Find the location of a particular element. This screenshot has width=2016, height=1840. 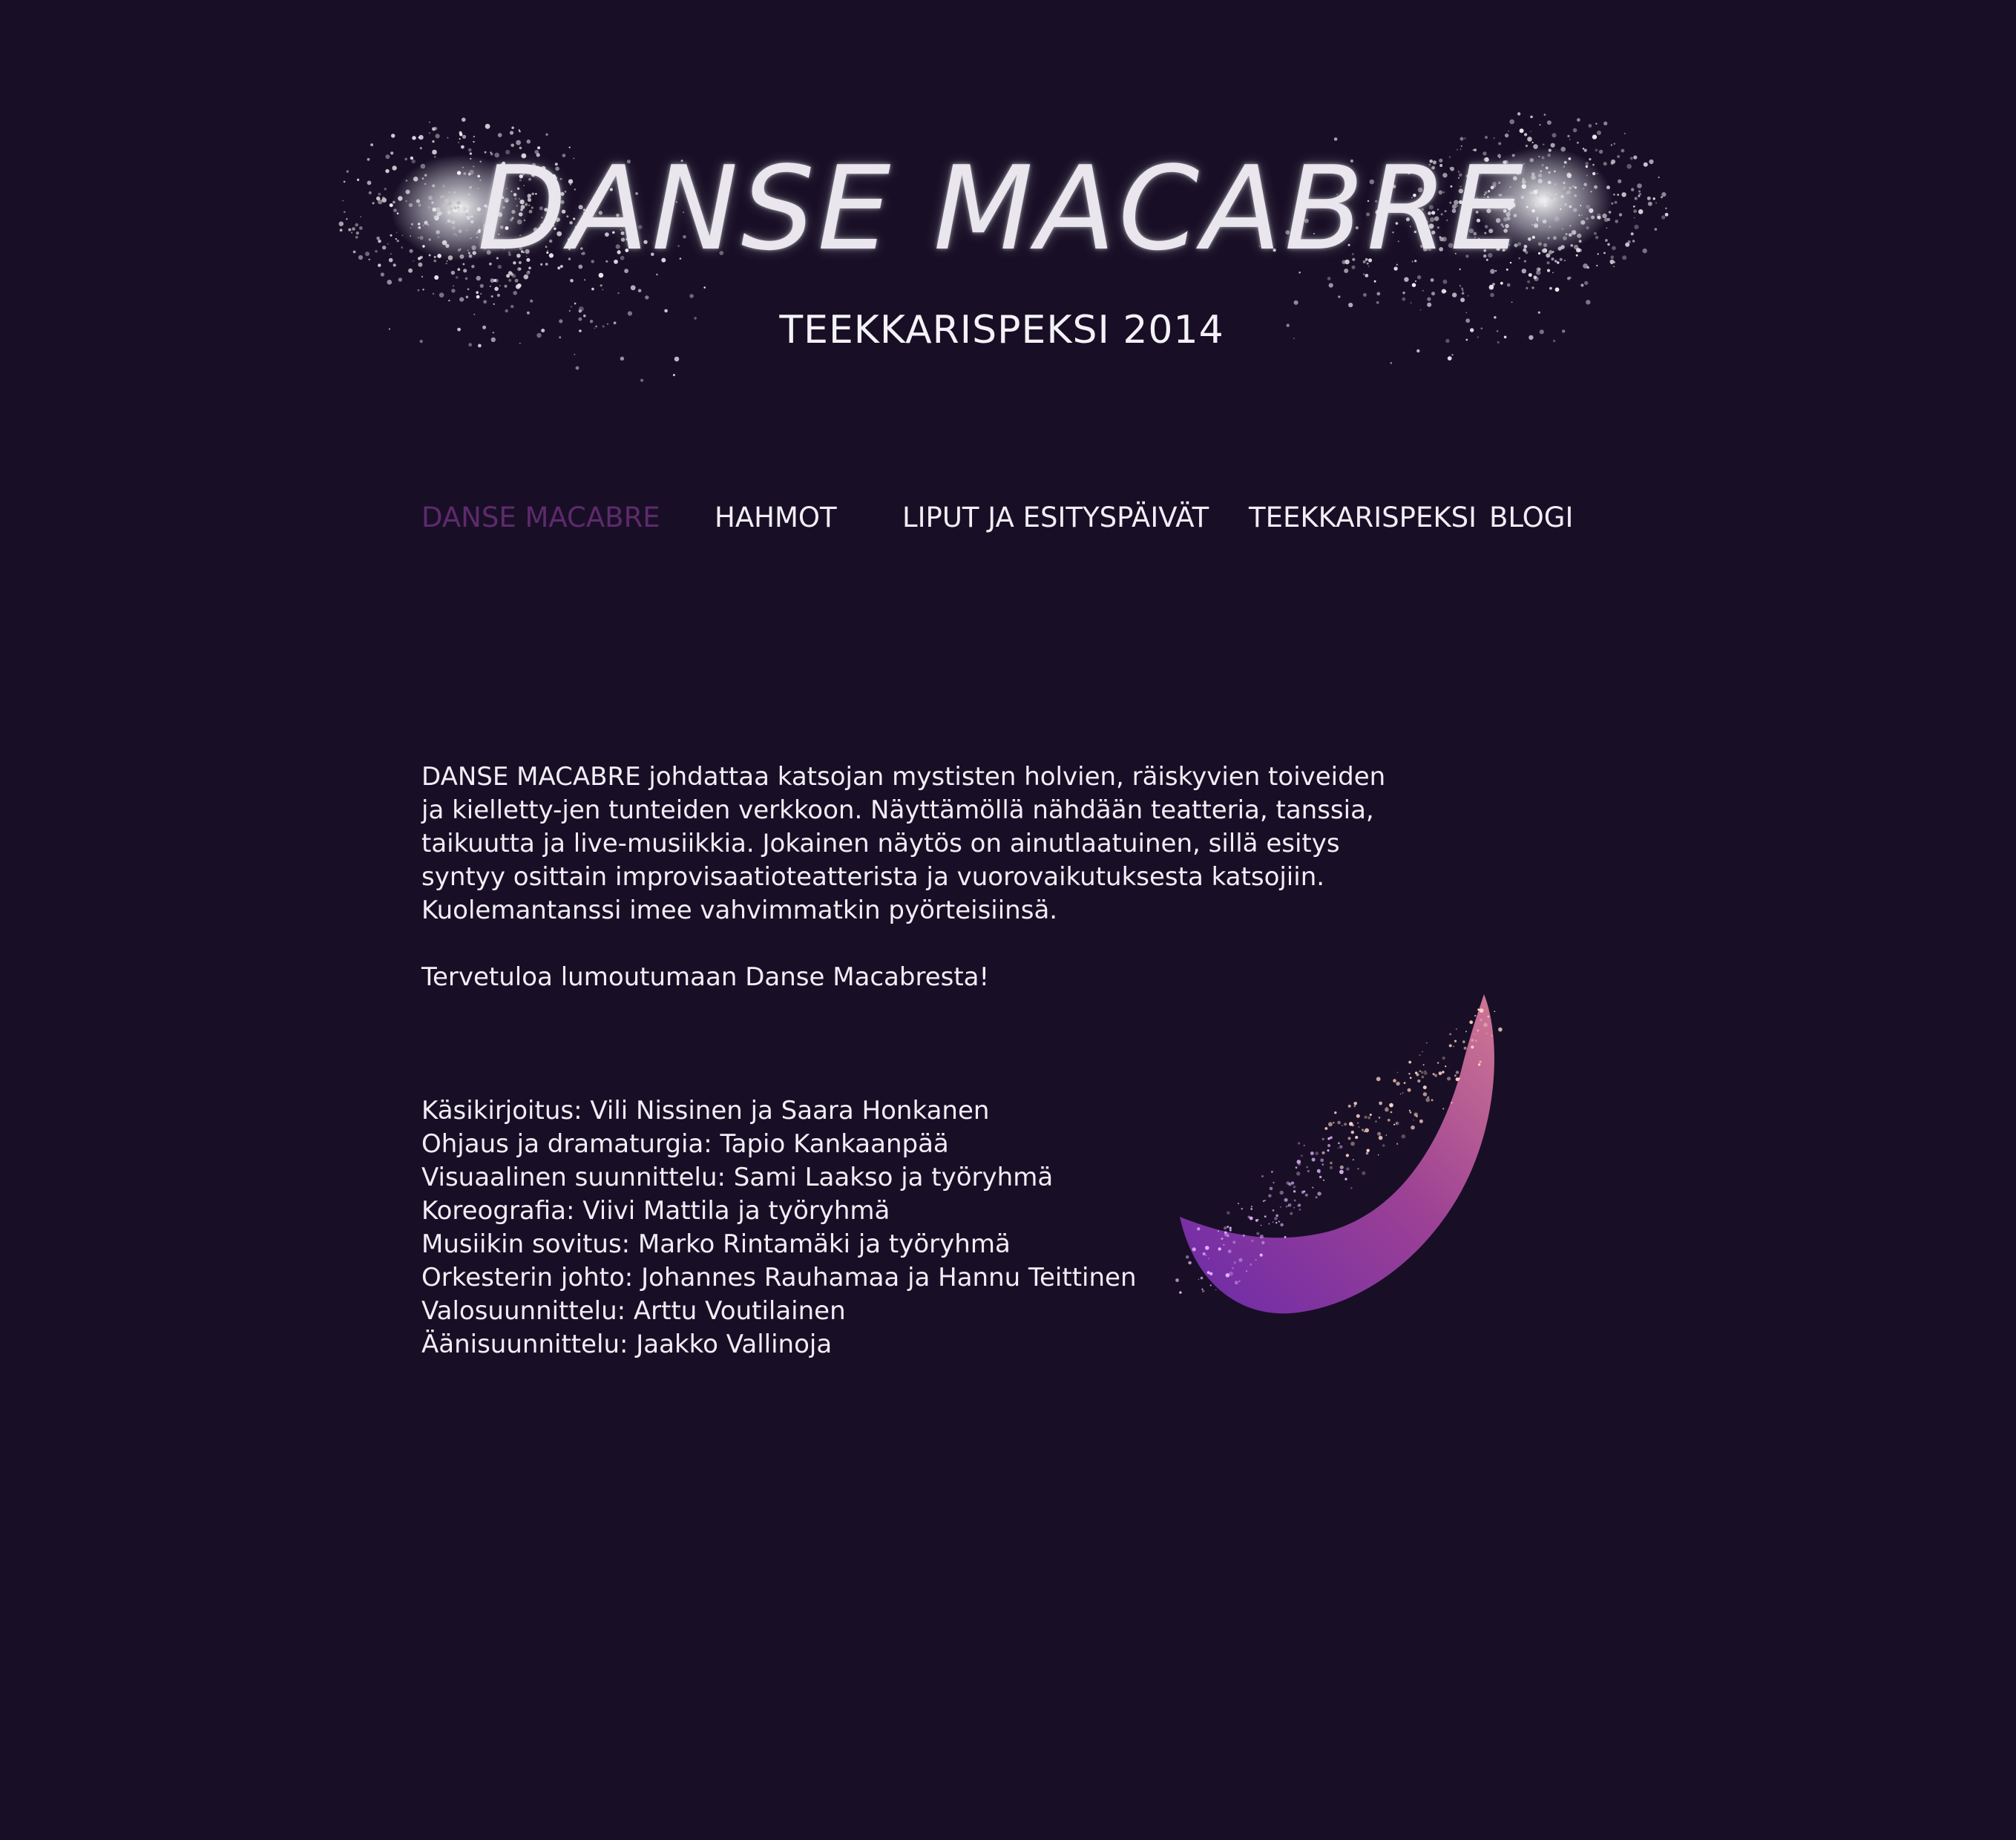

site-subtitle: TEEKKARISPEKSI 2014 is located at coordinates (1001, 330).